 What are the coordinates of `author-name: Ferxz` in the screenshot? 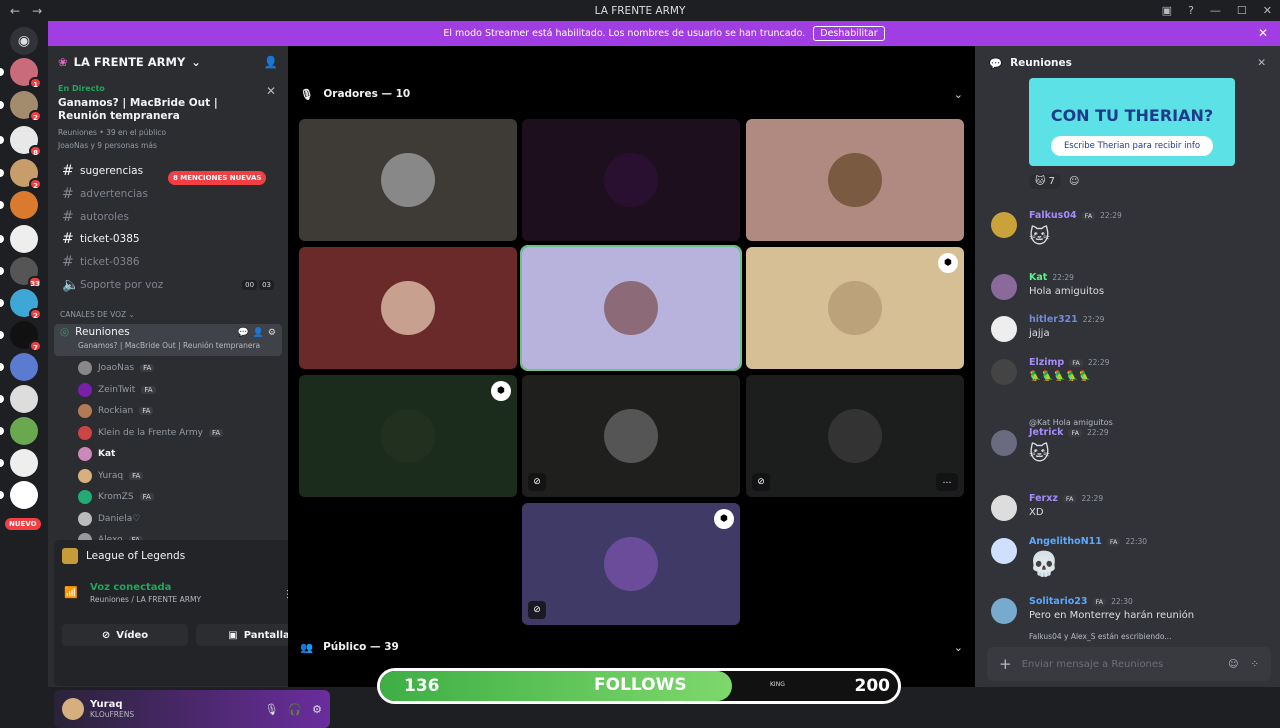 It's located at (1043, 498).